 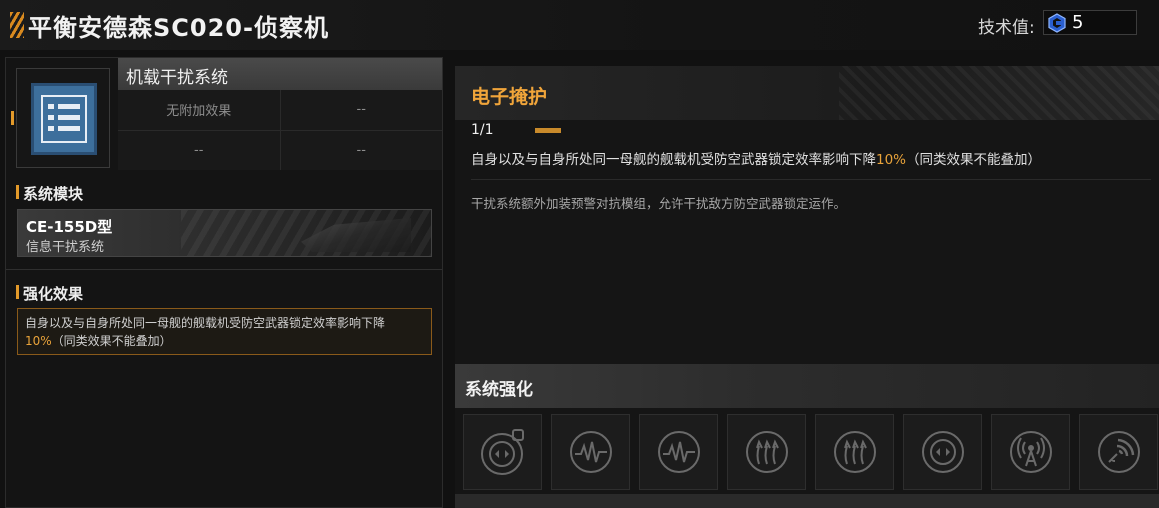 I want to click on skill-desc-value: 10%, so click(x=891, y=160).